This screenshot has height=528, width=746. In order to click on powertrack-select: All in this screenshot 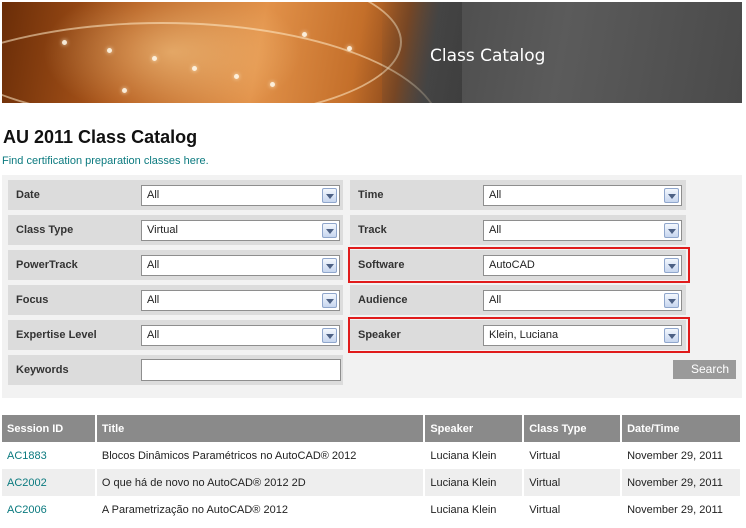, I will do `click(240, 265)`.